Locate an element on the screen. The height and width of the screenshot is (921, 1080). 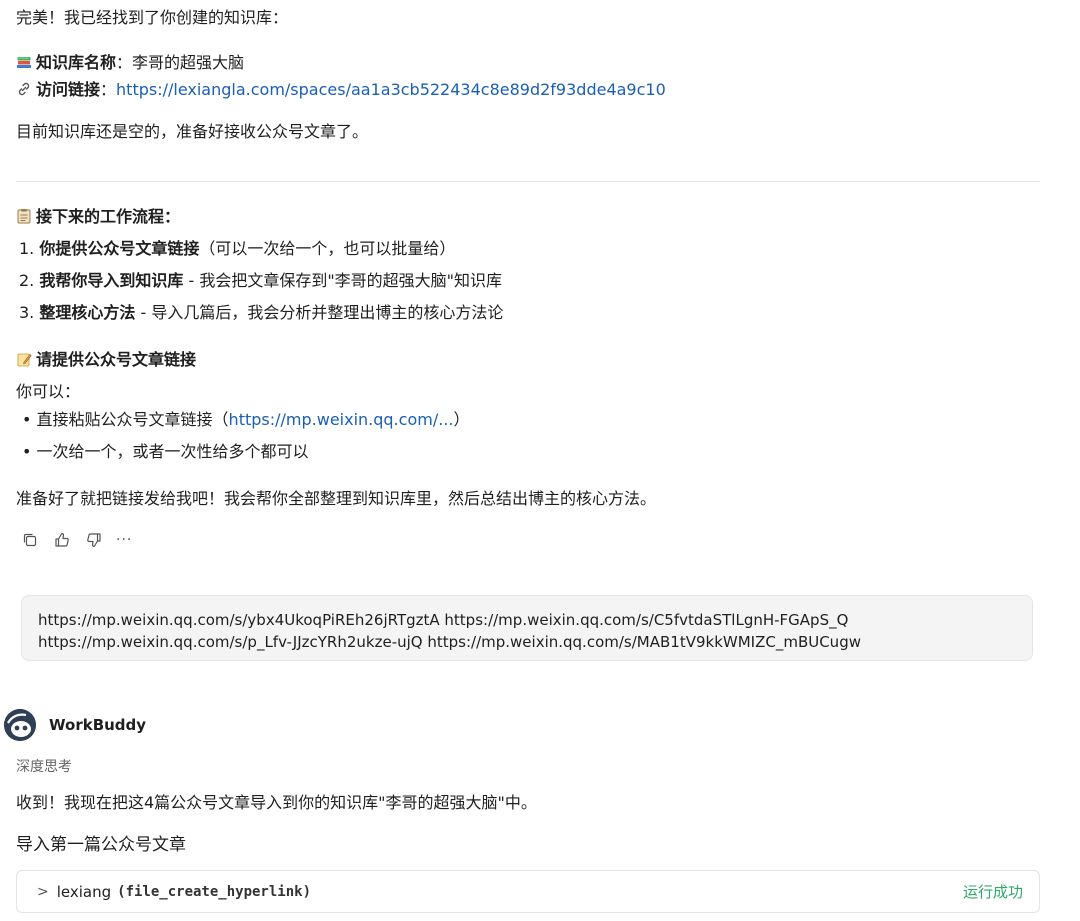
workflow-title-line: 接下来的工作流程： is located at coordinates (98, 217).